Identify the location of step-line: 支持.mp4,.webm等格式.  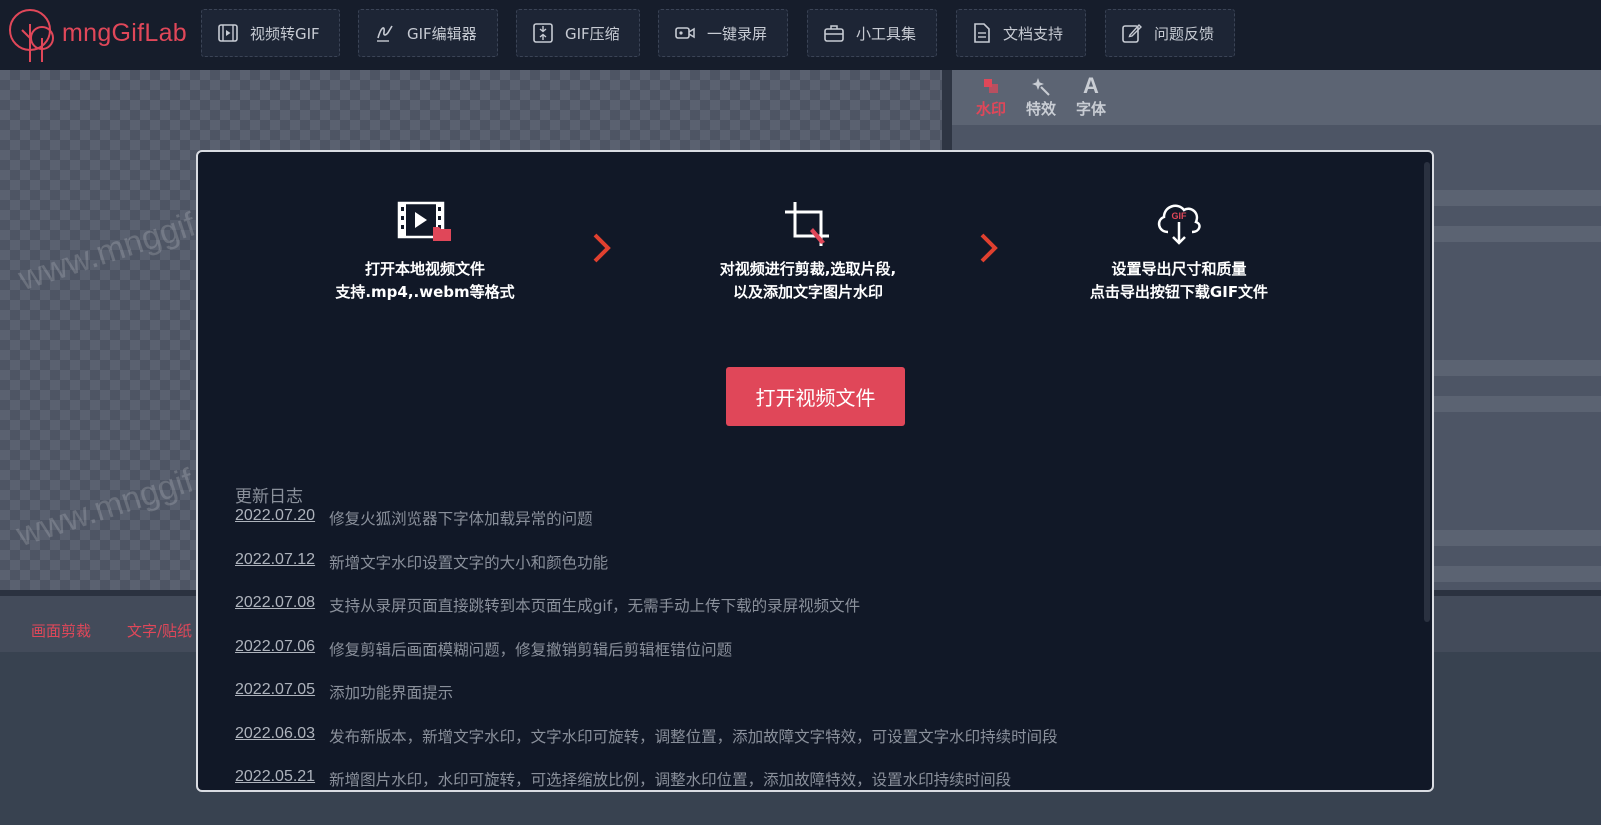
(425, 292).